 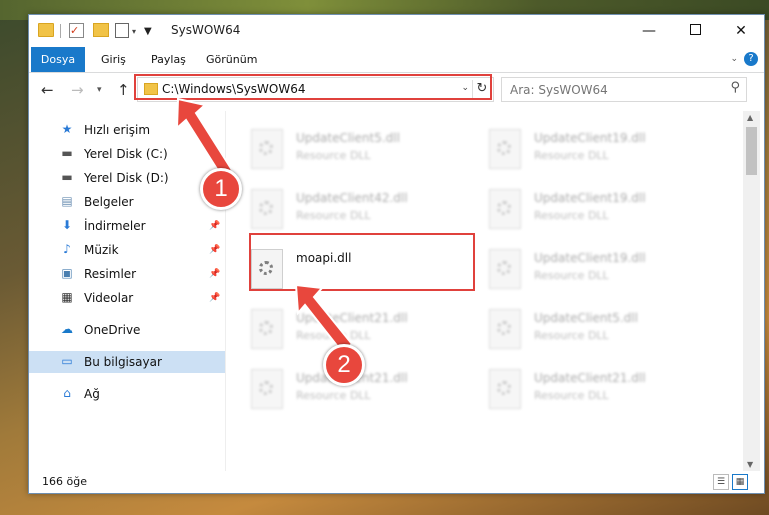 I want to click on customize-toolbar-icon: ▼, so click(x=148, y=31).